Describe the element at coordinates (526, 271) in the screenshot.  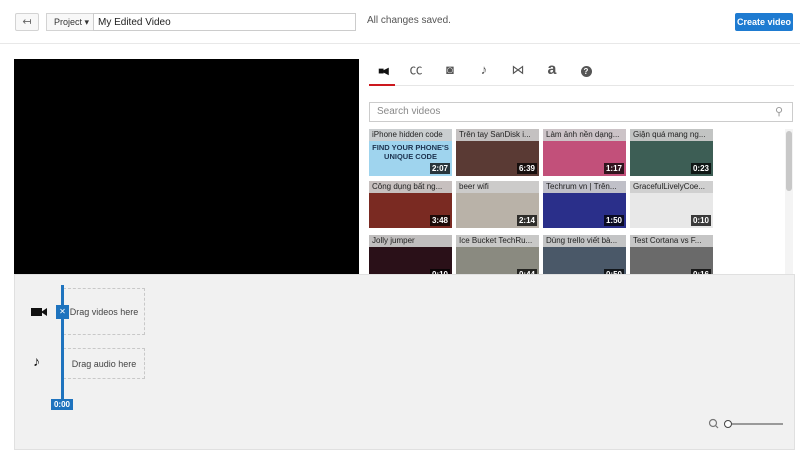
I see `video-duration: 0:44` at that location.